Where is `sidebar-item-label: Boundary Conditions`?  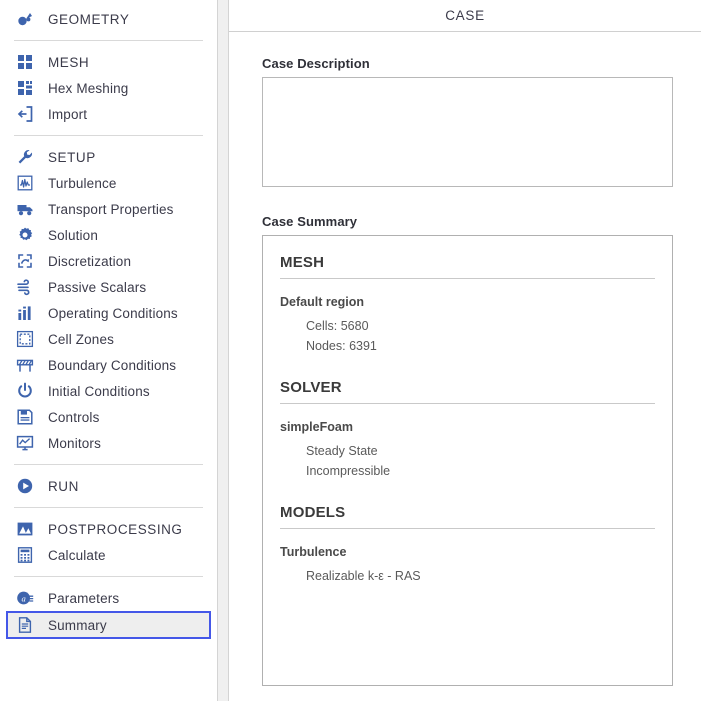
sidebar-item-label: Boundary Conditions is located at coordinates (112, 365).